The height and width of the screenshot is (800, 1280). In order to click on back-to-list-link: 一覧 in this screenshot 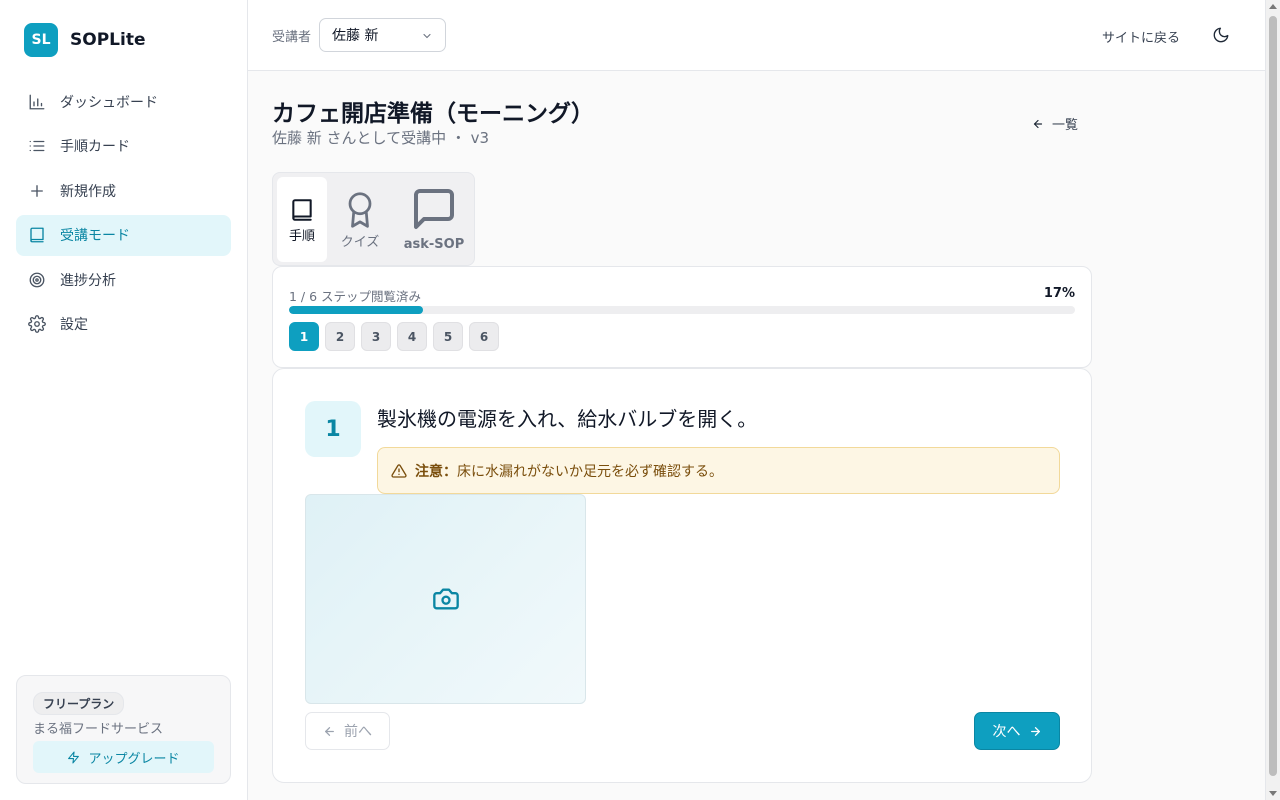, I will do `click(1055, 123)`.